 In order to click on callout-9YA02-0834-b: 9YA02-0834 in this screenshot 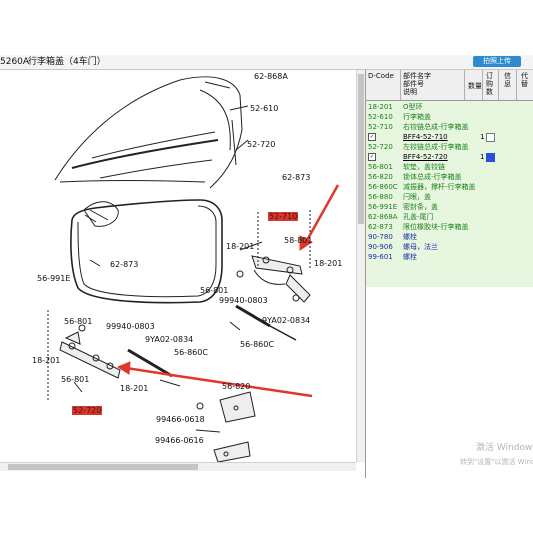, I will do `click(169, 339)`.